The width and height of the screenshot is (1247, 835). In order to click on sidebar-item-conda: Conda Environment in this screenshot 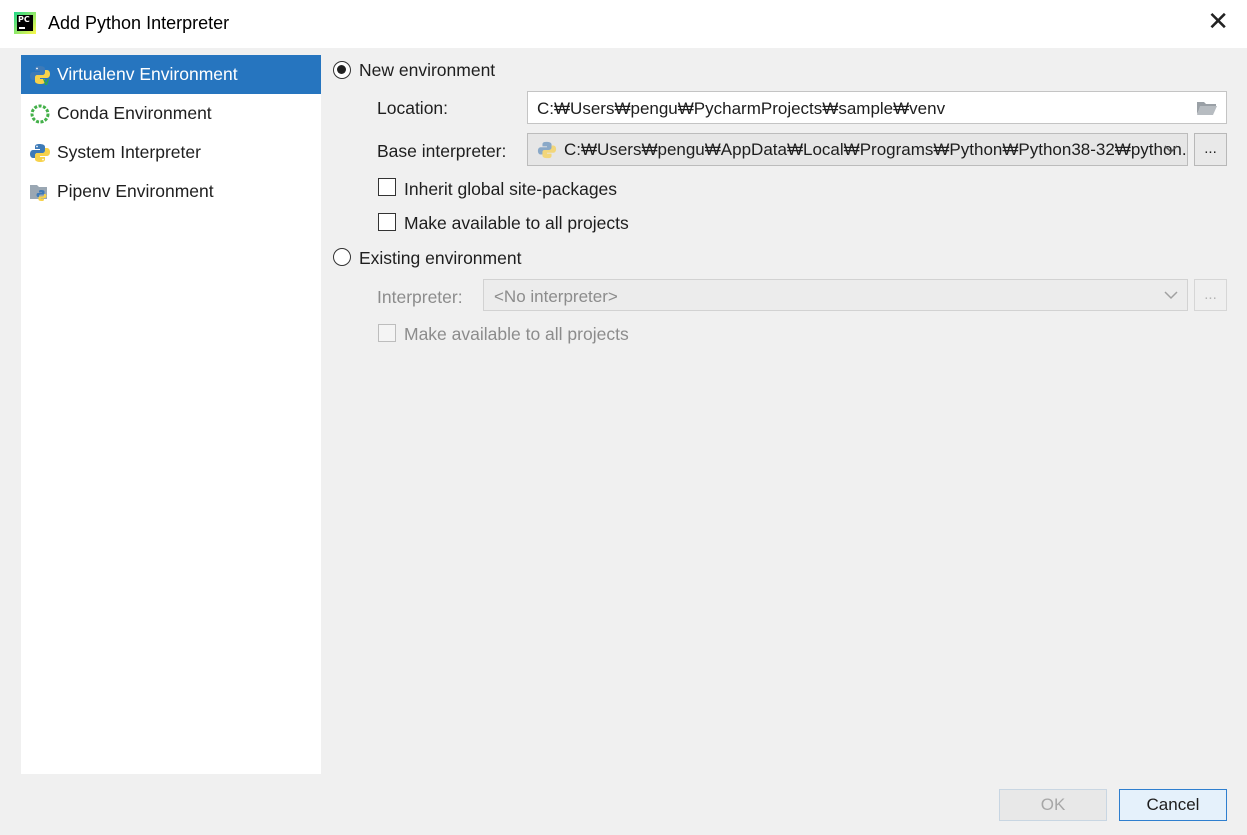, I will do `click(171, 113)`.